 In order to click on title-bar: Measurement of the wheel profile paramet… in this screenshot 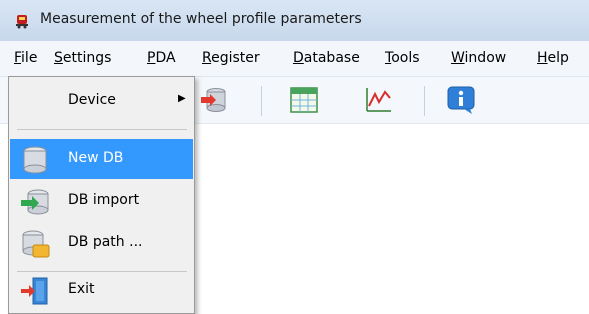, I will do `click(294, 20)`.